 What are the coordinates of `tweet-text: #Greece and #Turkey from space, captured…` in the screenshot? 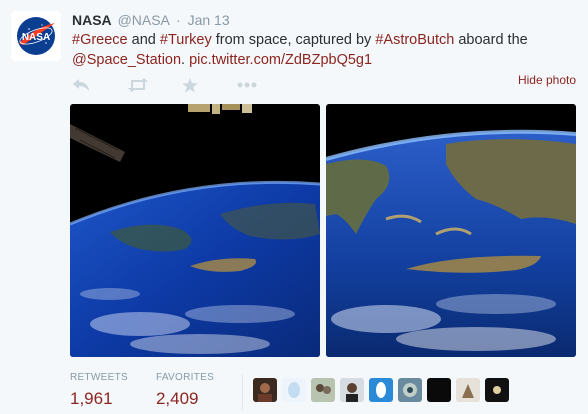 It's located at (322, 50).